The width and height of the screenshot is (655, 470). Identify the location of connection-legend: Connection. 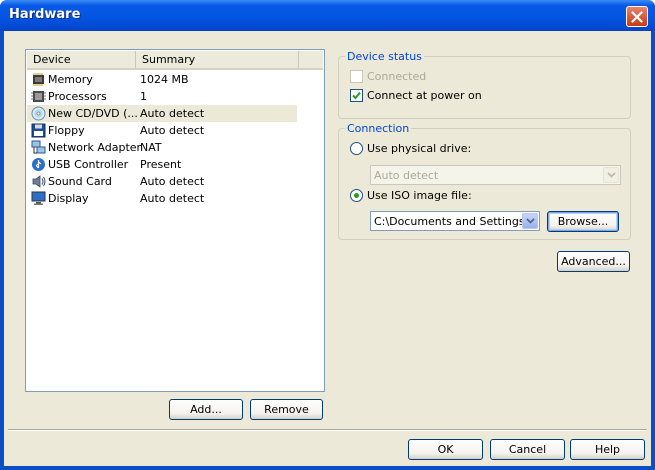
(378, 128).